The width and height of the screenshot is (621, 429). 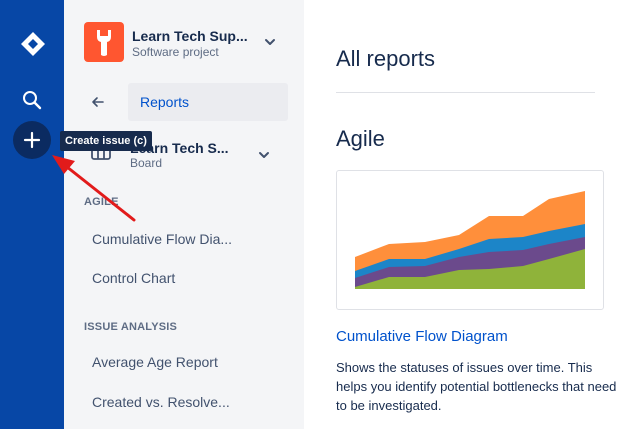 What do you see at coordinates (133, 278) in the screenshot?
I see `sidebar-item-control-chart: Control Chart` at bounding box center [133, 278].